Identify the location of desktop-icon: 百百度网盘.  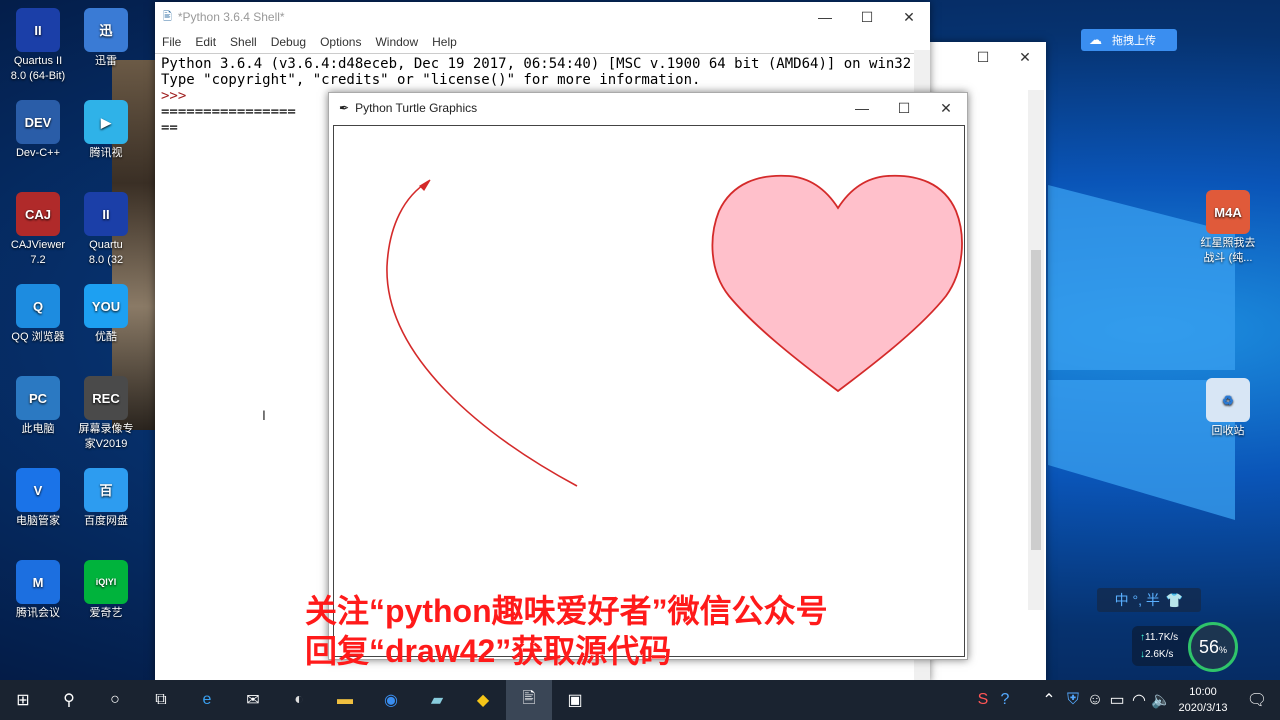
(106, 498).